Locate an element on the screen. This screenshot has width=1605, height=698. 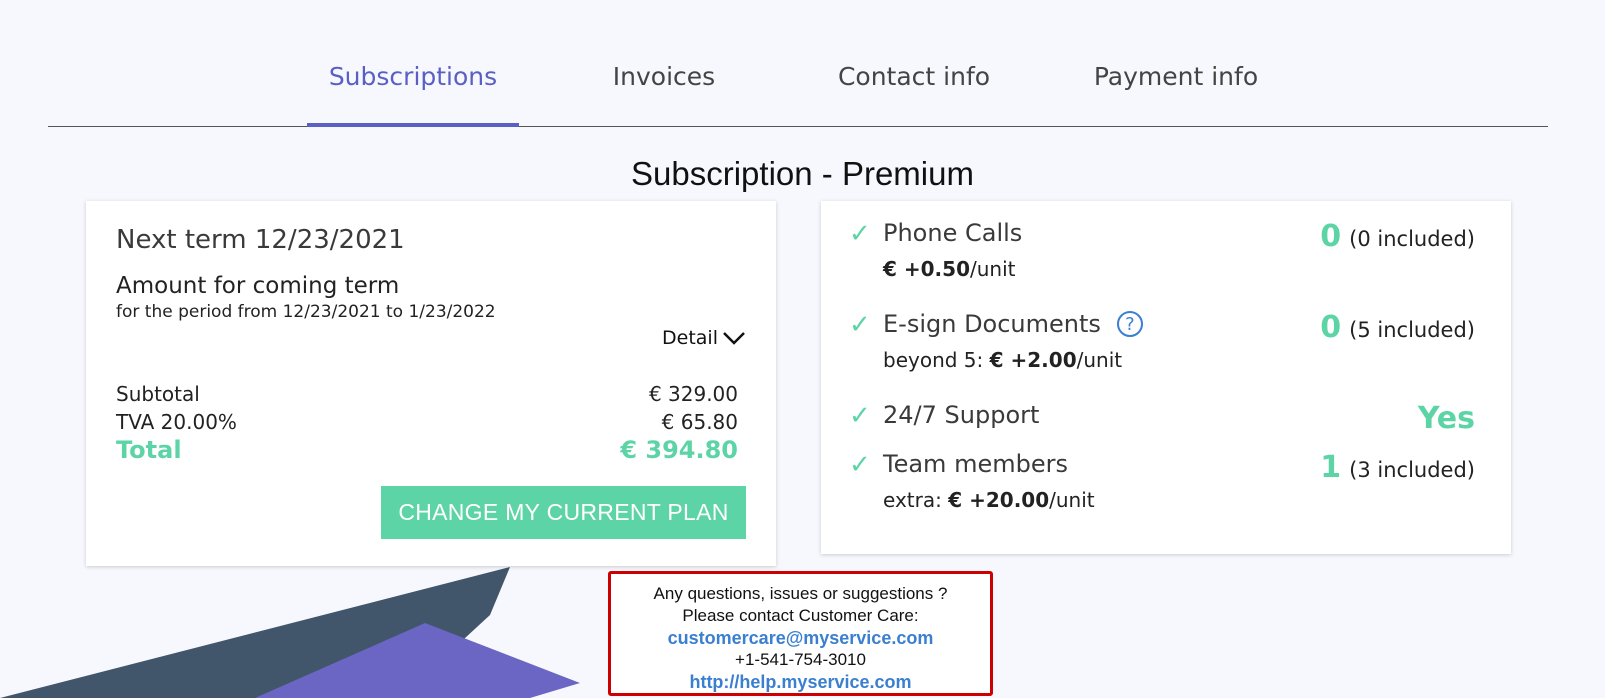
feature-name: Phone Calls is located at coordinates (953, 233).